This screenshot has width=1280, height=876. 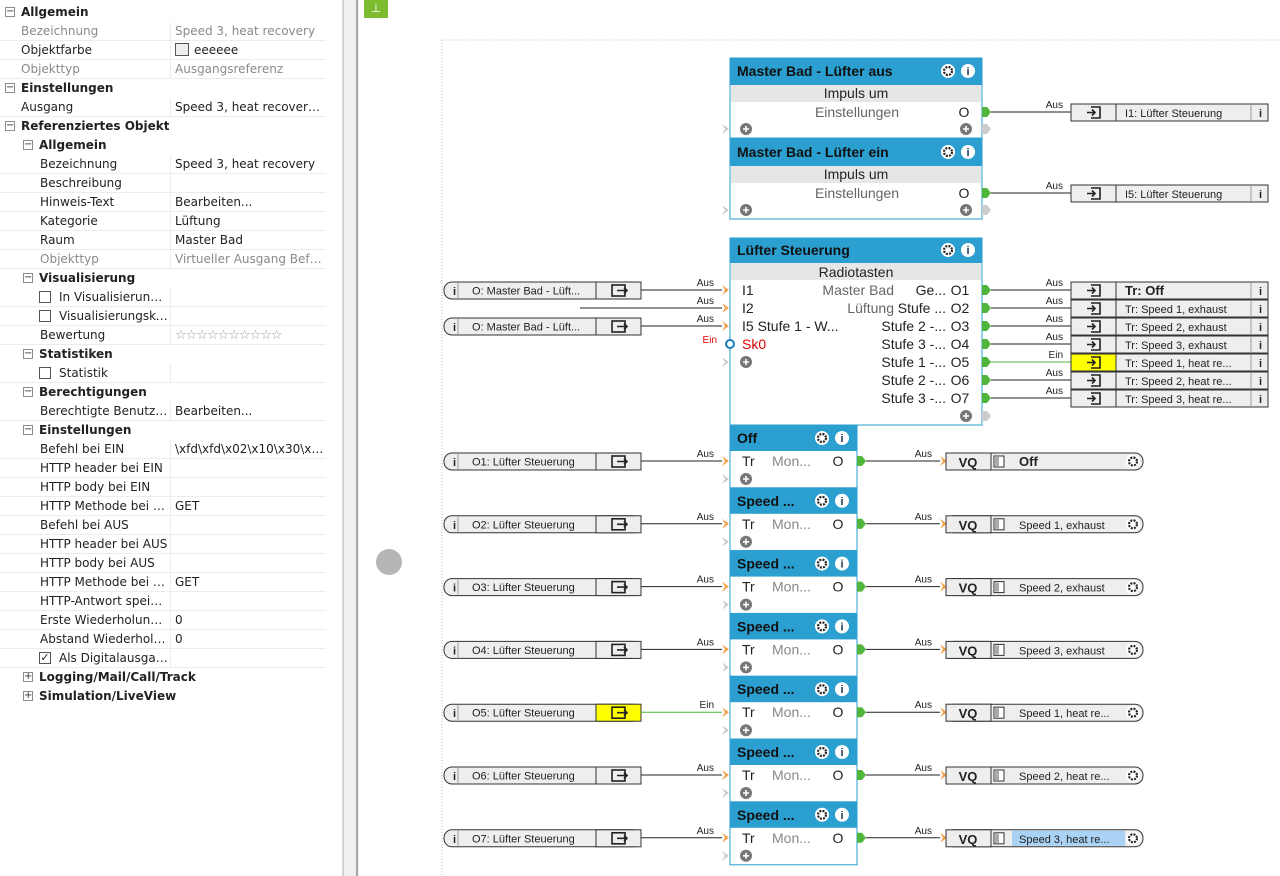 I want to click on trigger-block: Off i Tr Mon... O, so click(x=794, y=456).